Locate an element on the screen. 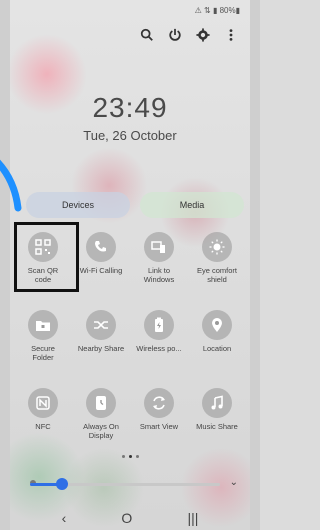 The height and width of the screenshot is (530, 320). tile-label: Link to Windows is located at coordinates (159, 275).